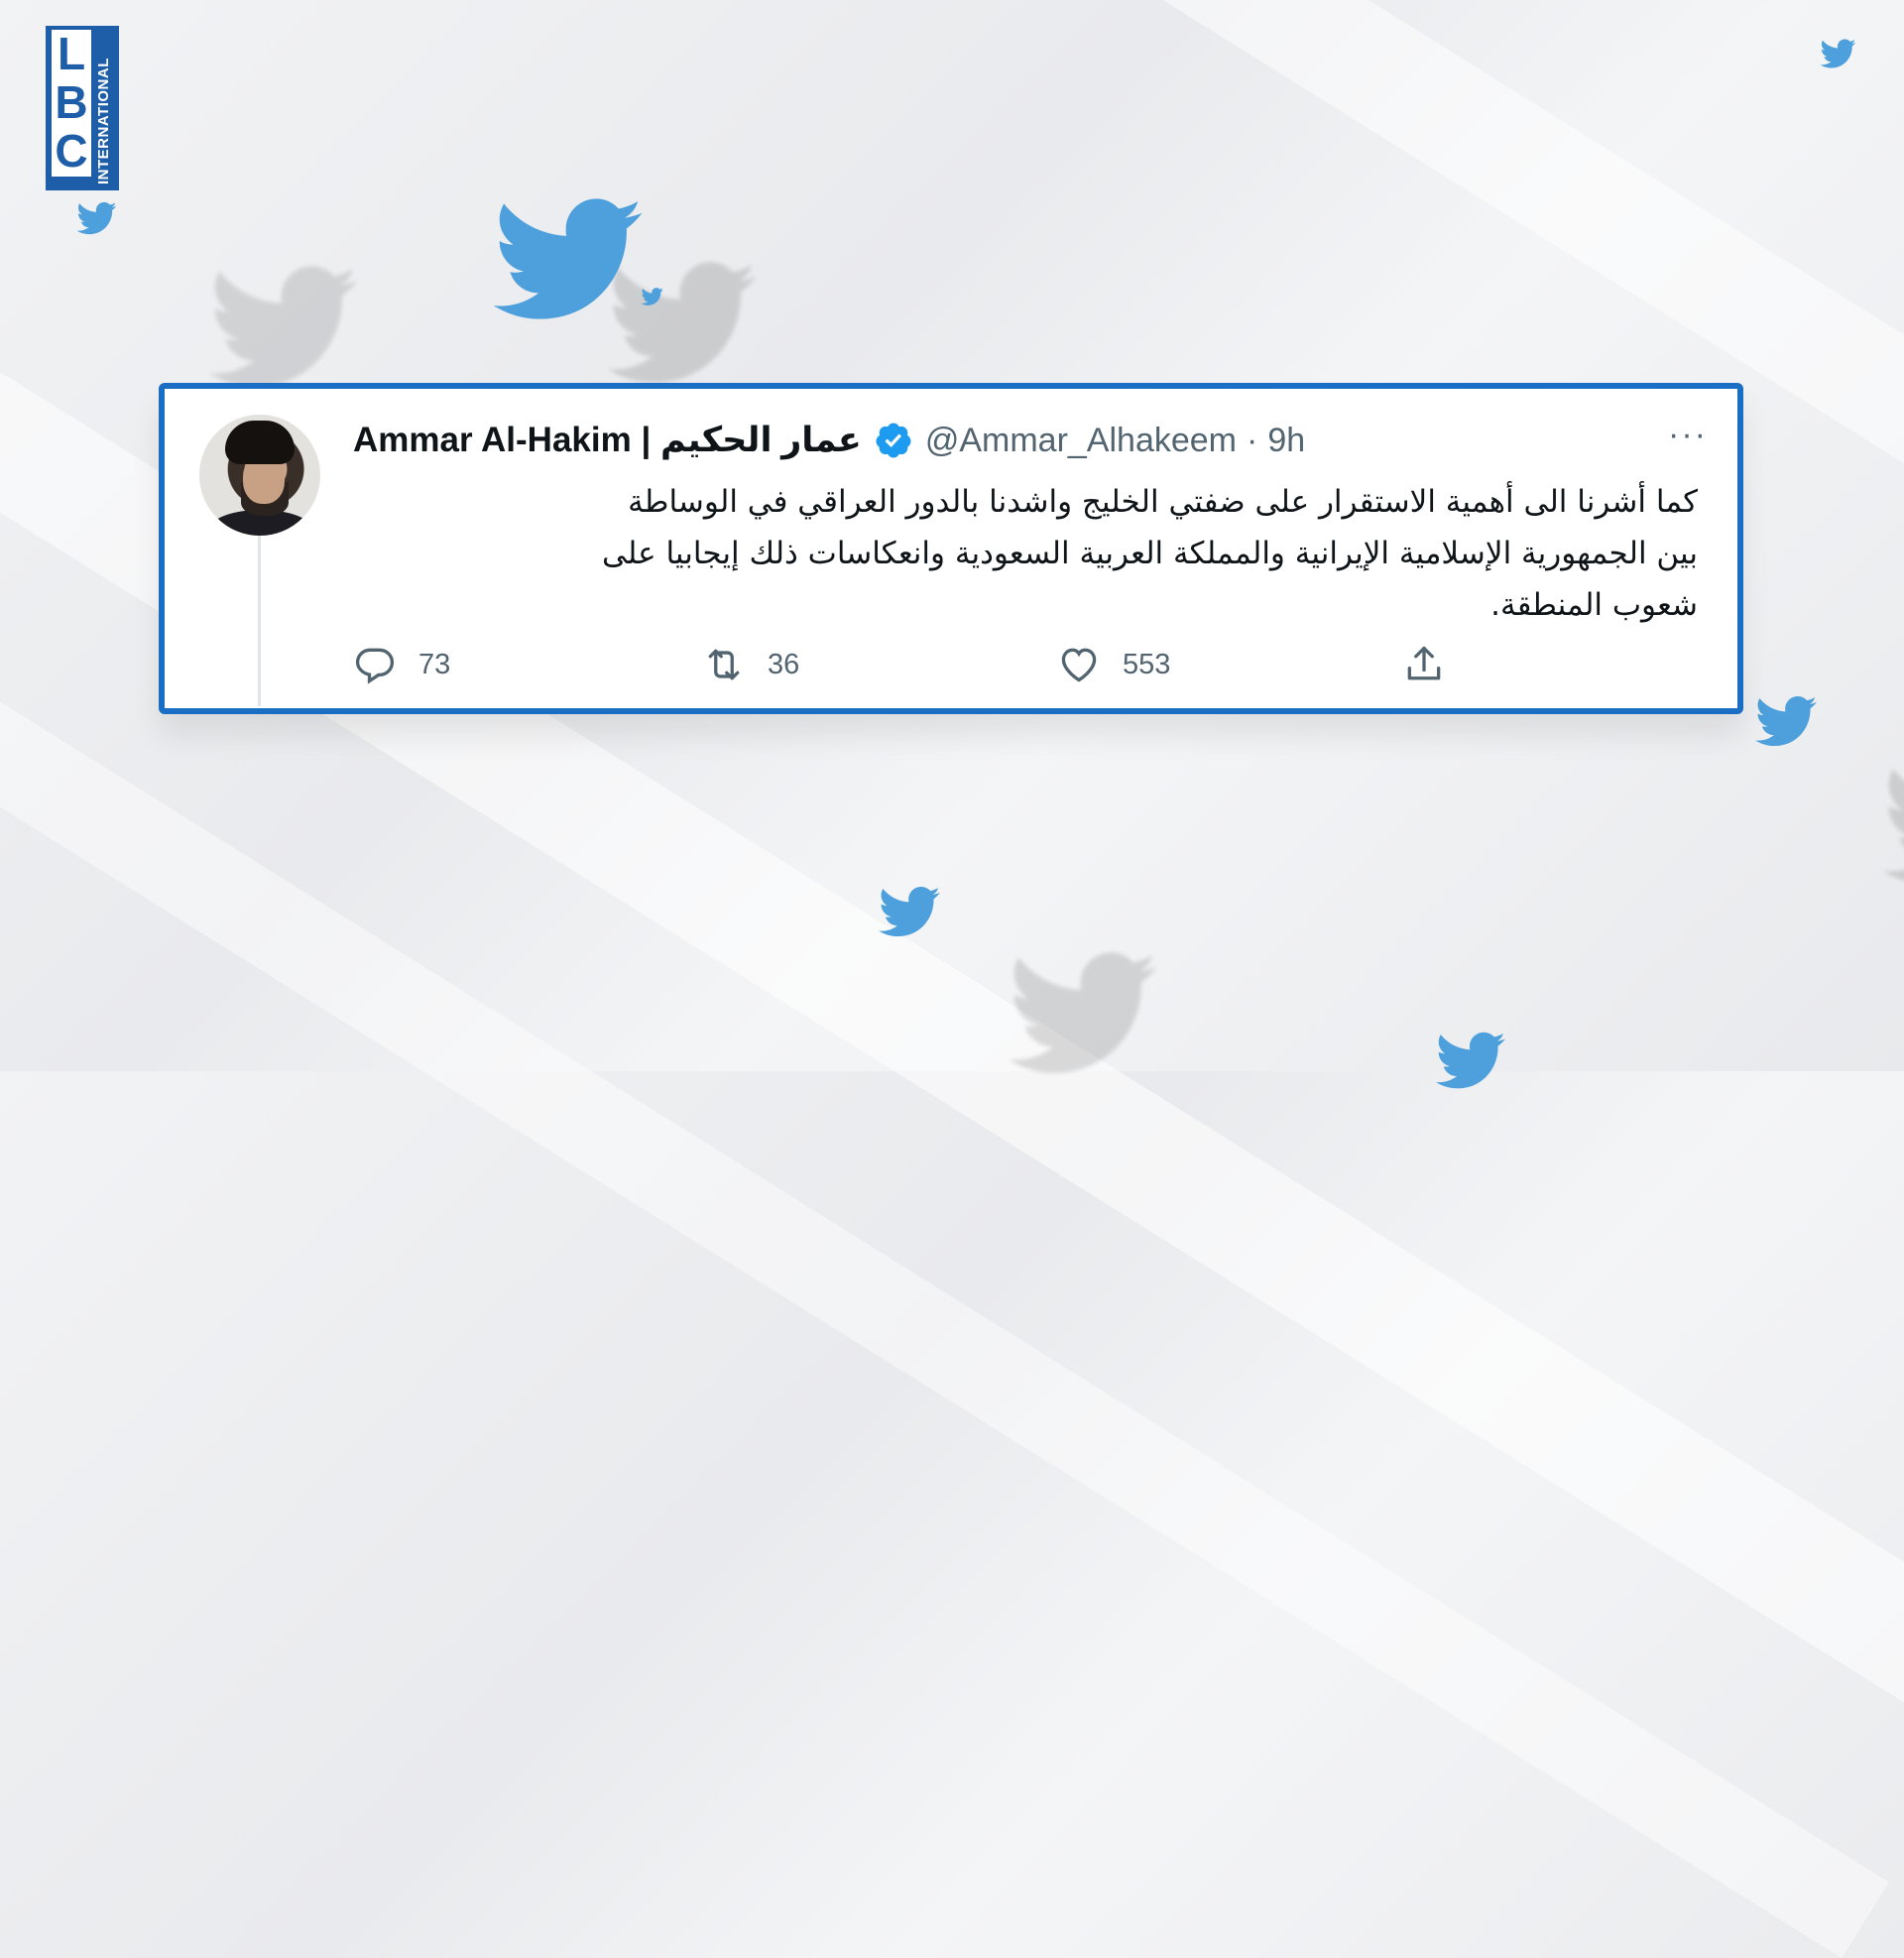 The height and width of the screenshot is (1958, 1904). What do you see at coordinates (1113, 664) in the screenshot?
I see `like-button: 553` at bounding box center [1113, 664].